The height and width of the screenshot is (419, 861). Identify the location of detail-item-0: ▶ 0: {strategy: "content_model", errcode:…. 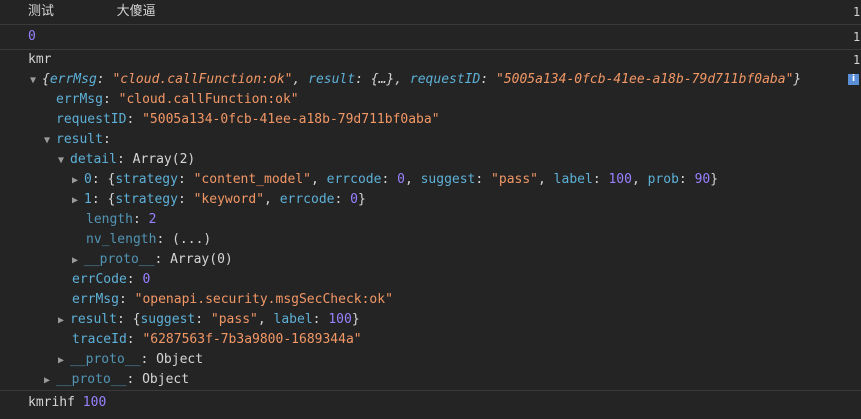
(430, 180).